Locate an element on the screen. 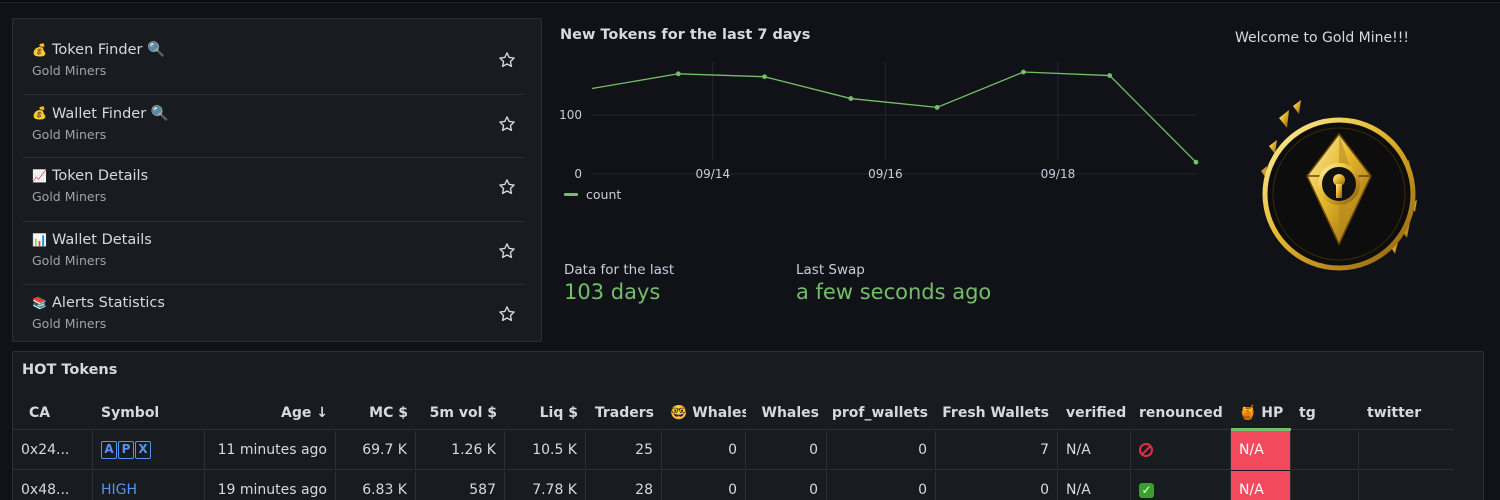 Image resolution: width=1500 pixels, height=500 pixels. column-header-whales: Whales is located at coordinates (786, 413).